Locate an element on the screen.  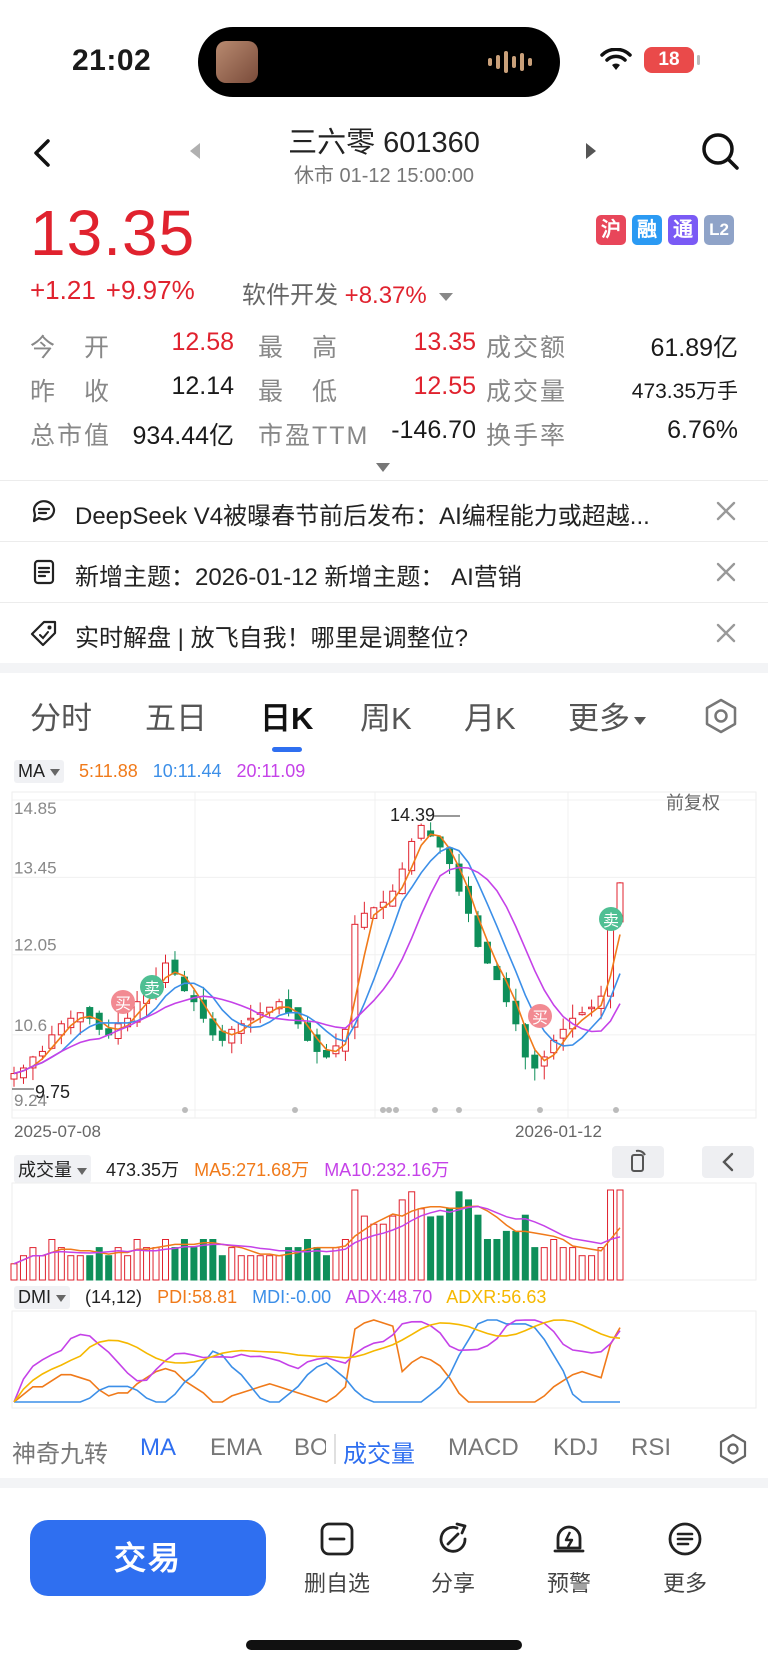
stat-label: 总市值 is located at coordinates (71, 436).